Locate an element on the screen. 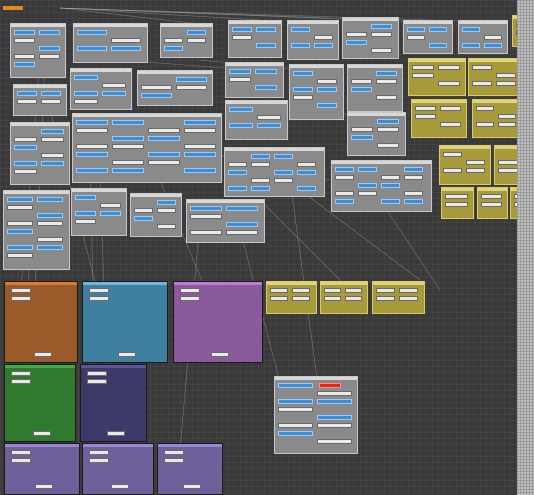 The image size is (534, 495). frame-violet-a-node is located at coordinates (21, 452).